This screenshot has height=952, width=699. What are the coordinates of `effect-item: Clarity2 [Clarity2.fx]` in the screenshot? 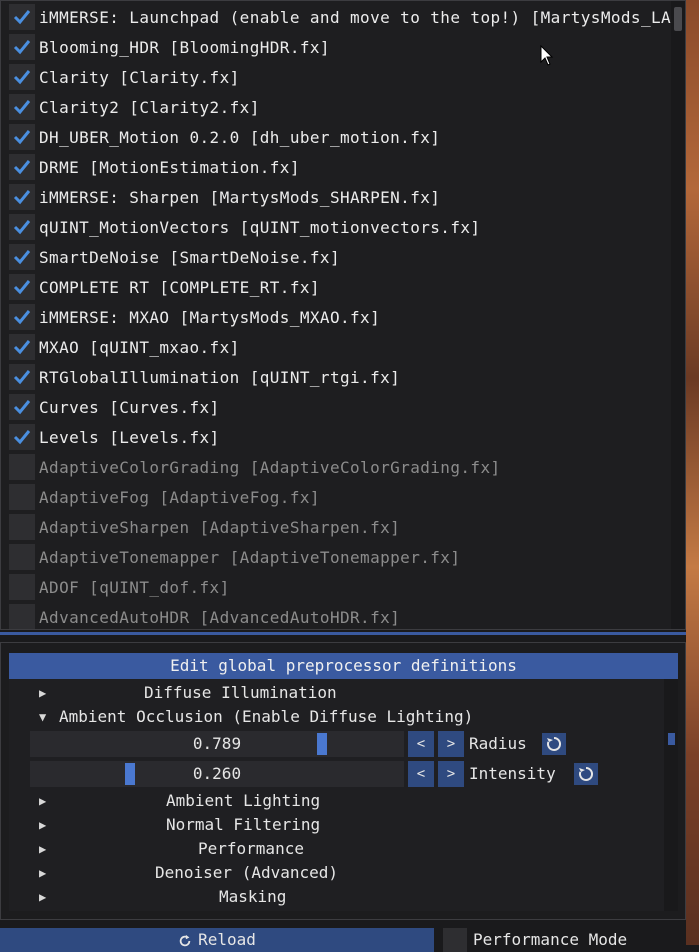 It's located at (134, 107).